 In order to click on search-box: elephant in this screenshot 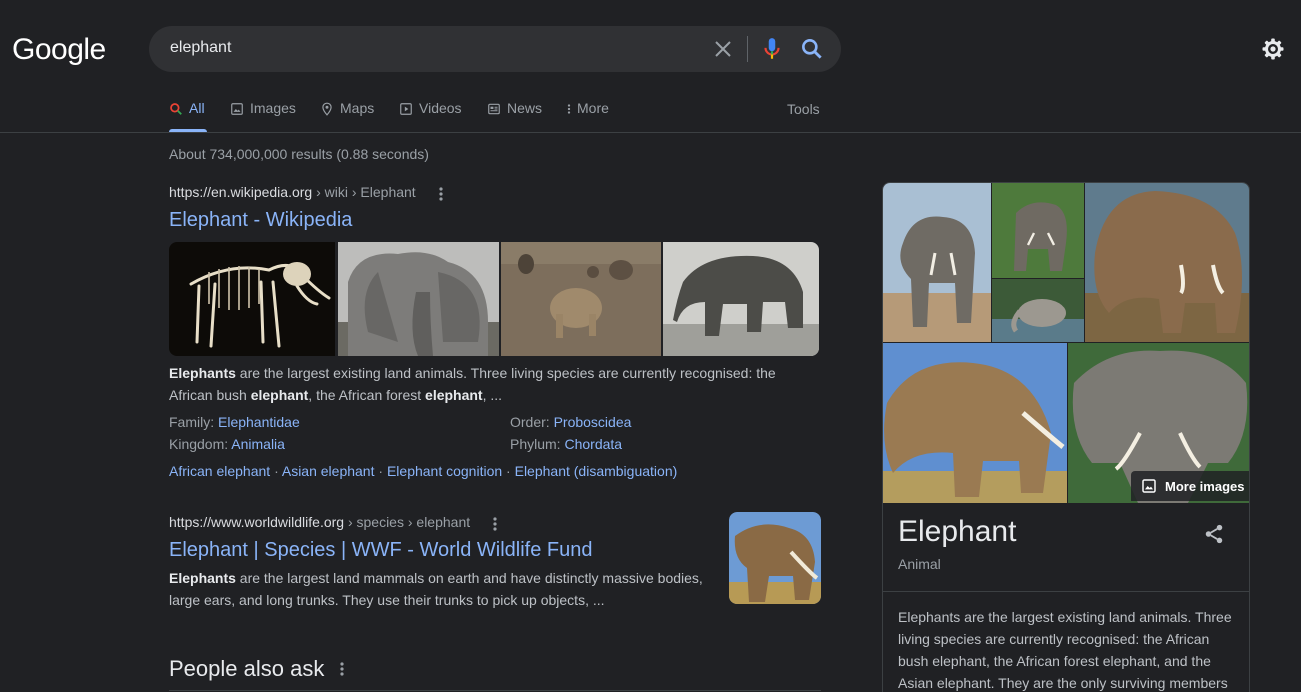, I will do `click(495, 49)`.